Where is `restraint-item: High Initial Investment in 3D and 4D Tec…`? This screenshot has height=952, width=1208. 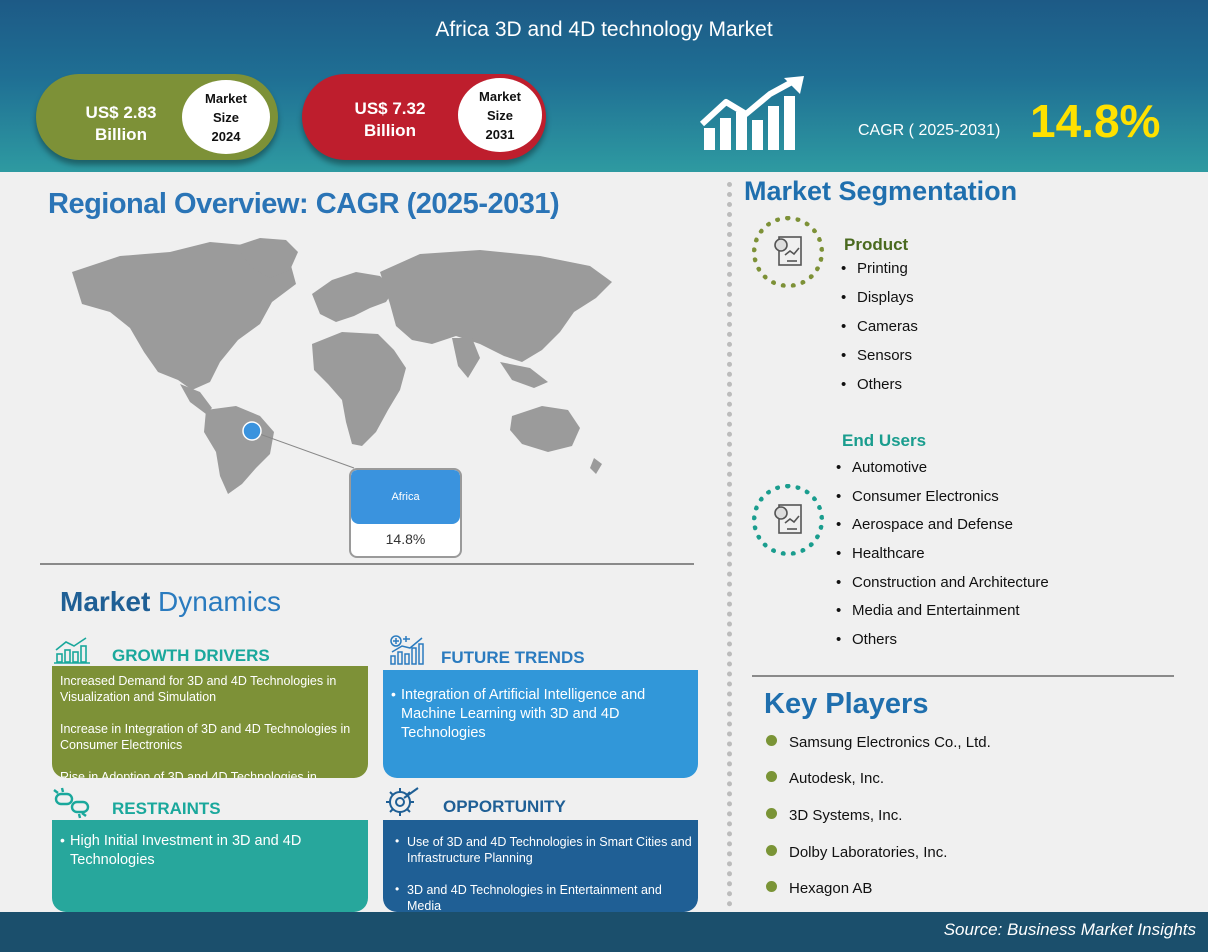 restraint-item: High Initial Investment in 3D and 4D Tec… is located at coordinates (186, 850).